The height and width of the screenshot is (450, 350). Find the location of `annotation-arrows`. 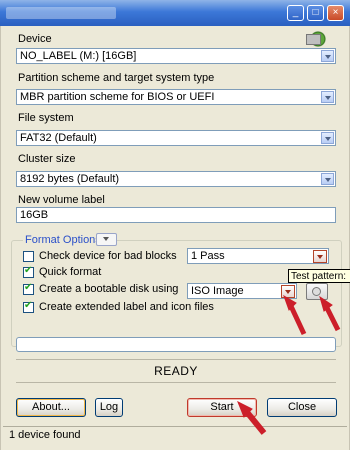

annotation-arrows is located at coordinates (289, 364).